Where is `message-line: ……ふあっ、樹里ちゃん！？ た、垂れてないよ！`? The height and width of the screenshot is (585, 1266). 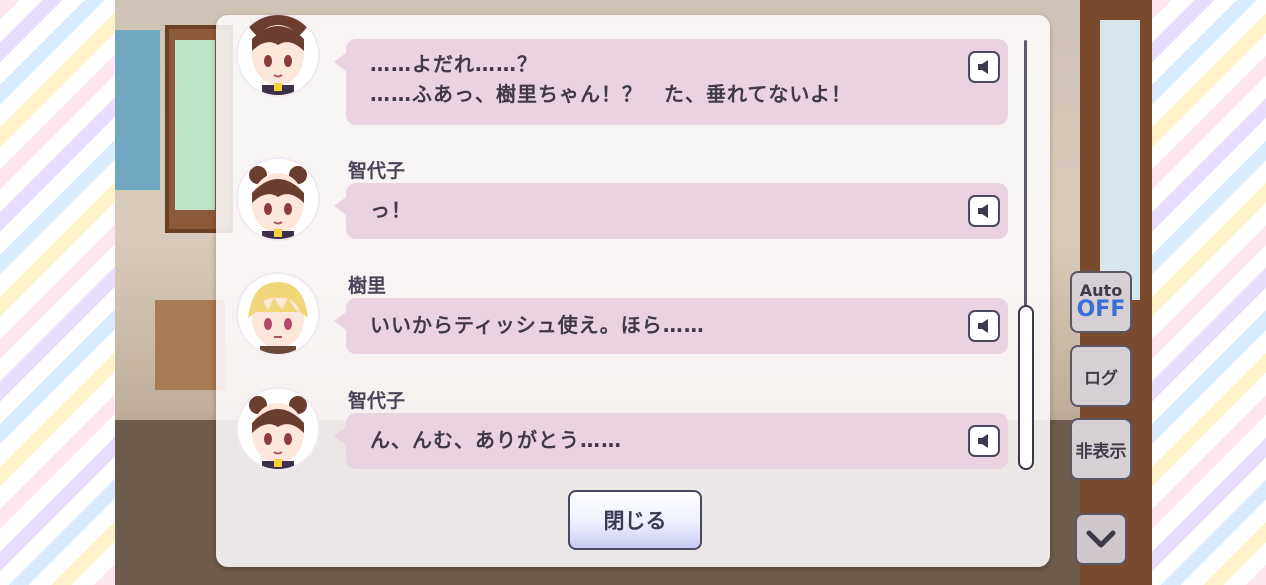 message-line: ……ふあっ、樹里ちゃん！？ た、垂れてないよ！ is located at coordinates (611, 94).